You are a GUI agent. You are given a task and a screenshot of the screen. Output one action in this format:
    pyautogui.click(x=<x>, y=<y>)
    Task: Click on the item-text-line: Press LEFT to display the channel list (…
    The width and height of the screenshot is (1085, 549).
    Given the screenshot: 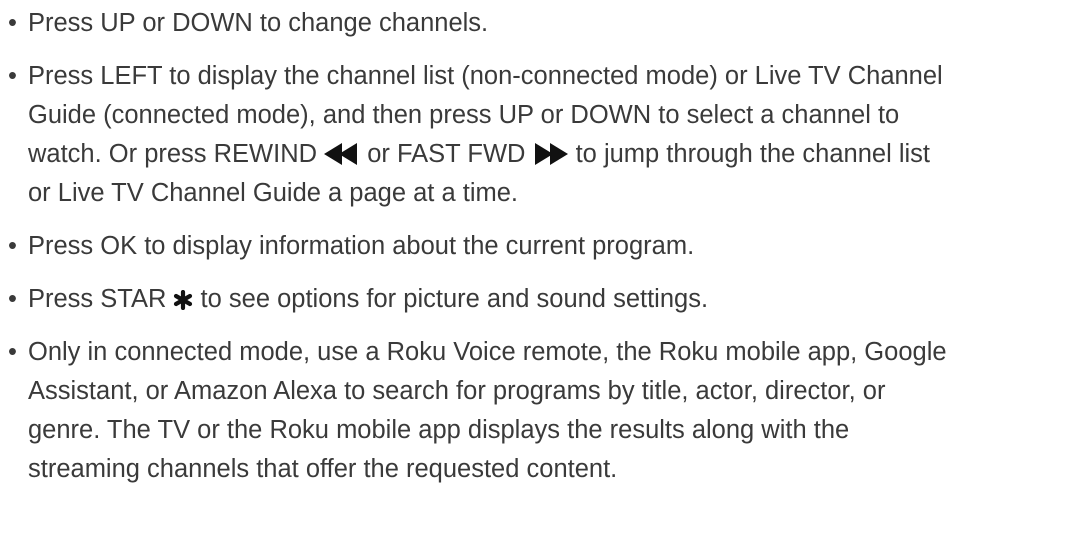 What is the action you would take?
    pyautogui.click(x=485, y=76)
    